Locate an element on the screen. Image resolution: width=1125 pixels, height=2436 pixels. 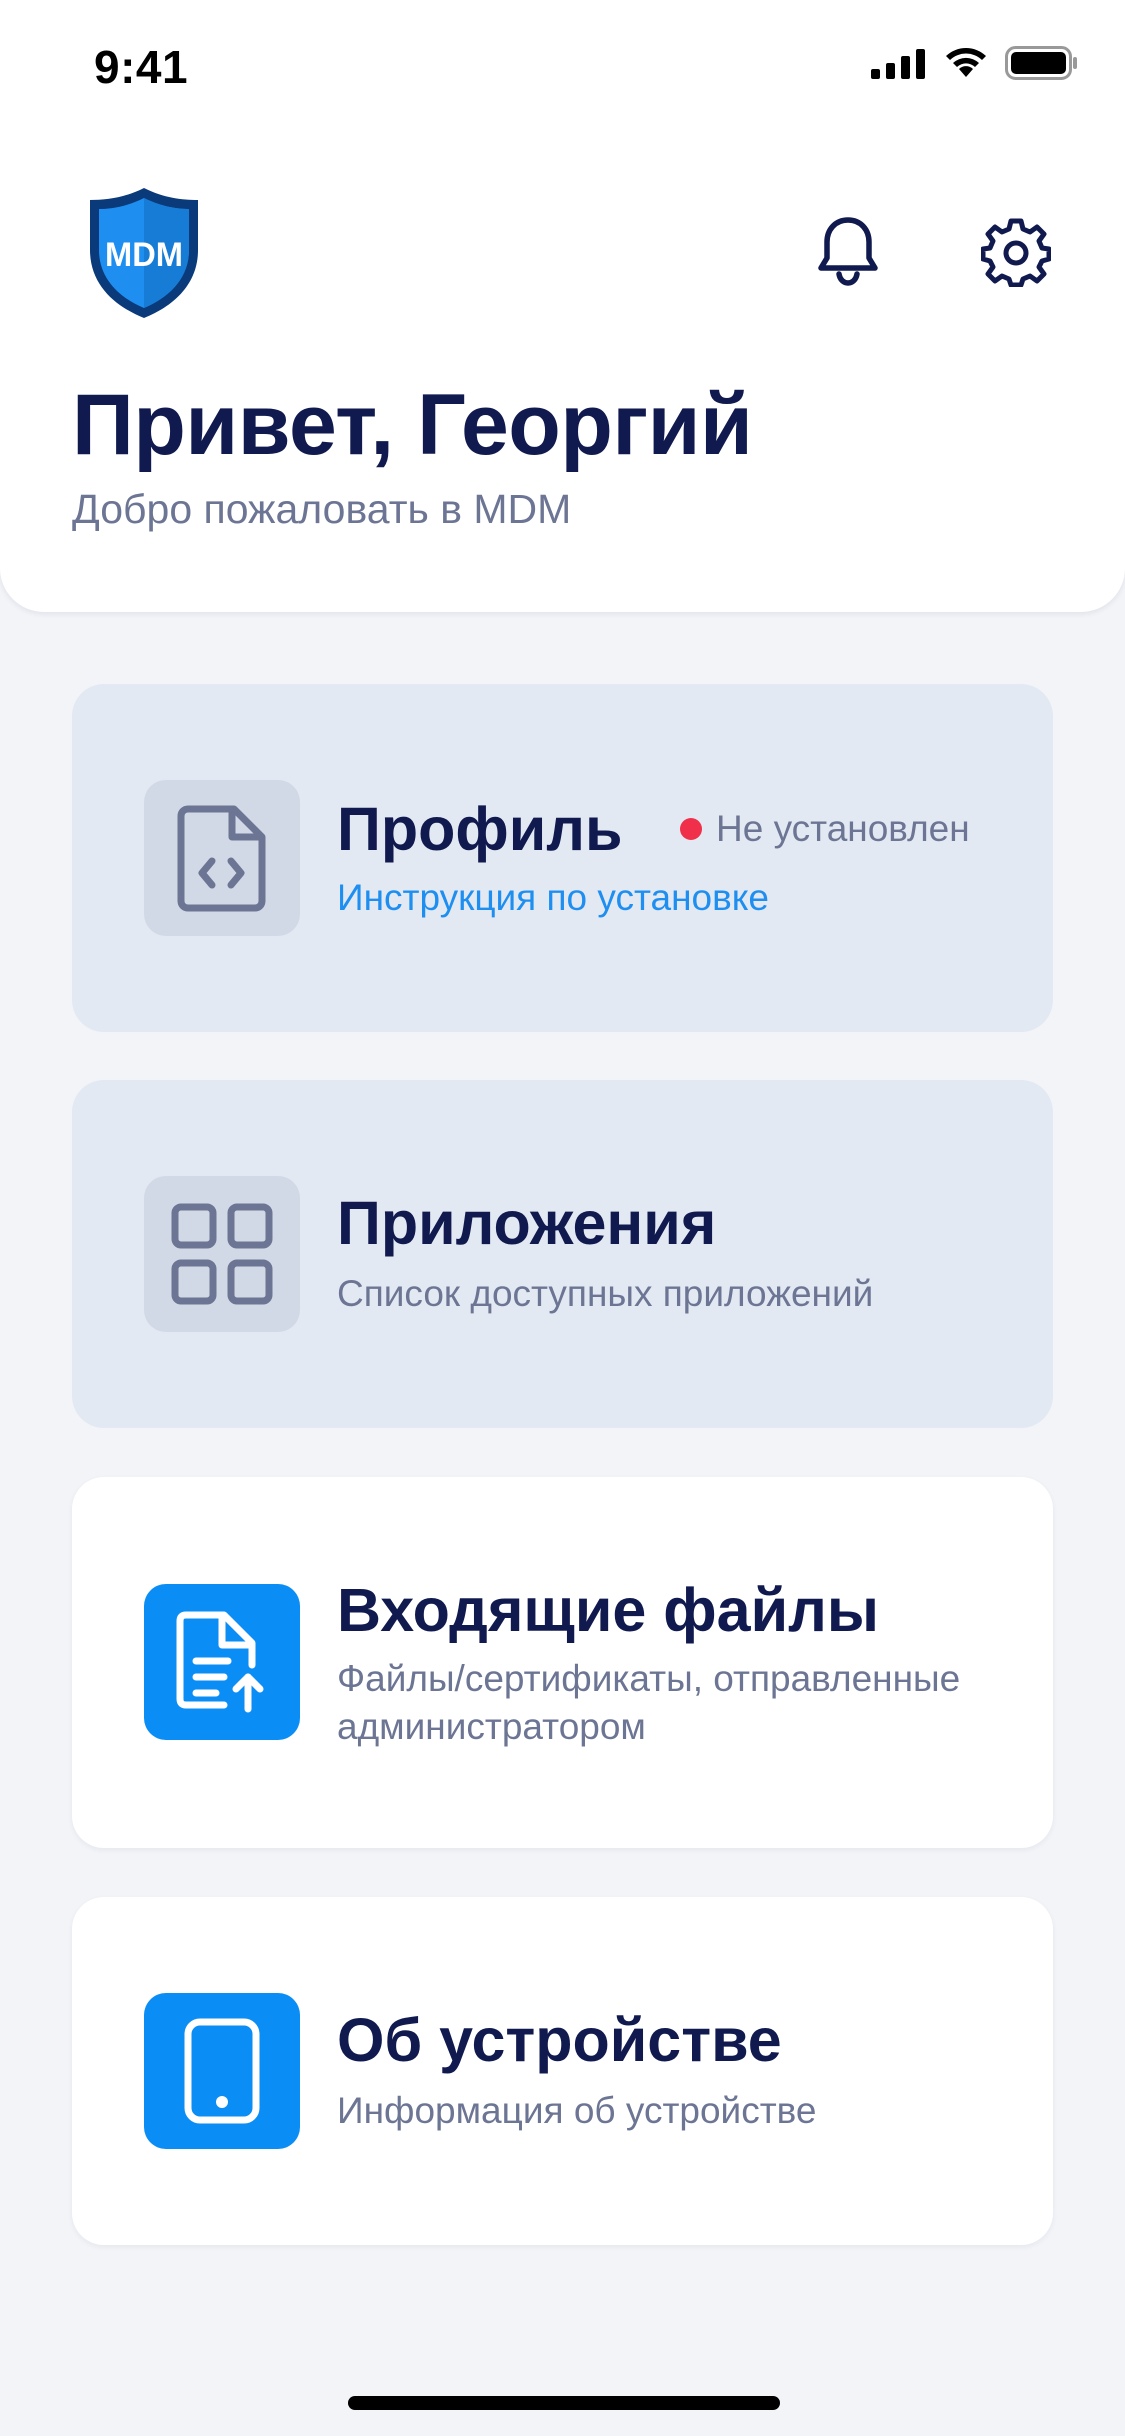
status-icons is located at coordinates (975, 63).